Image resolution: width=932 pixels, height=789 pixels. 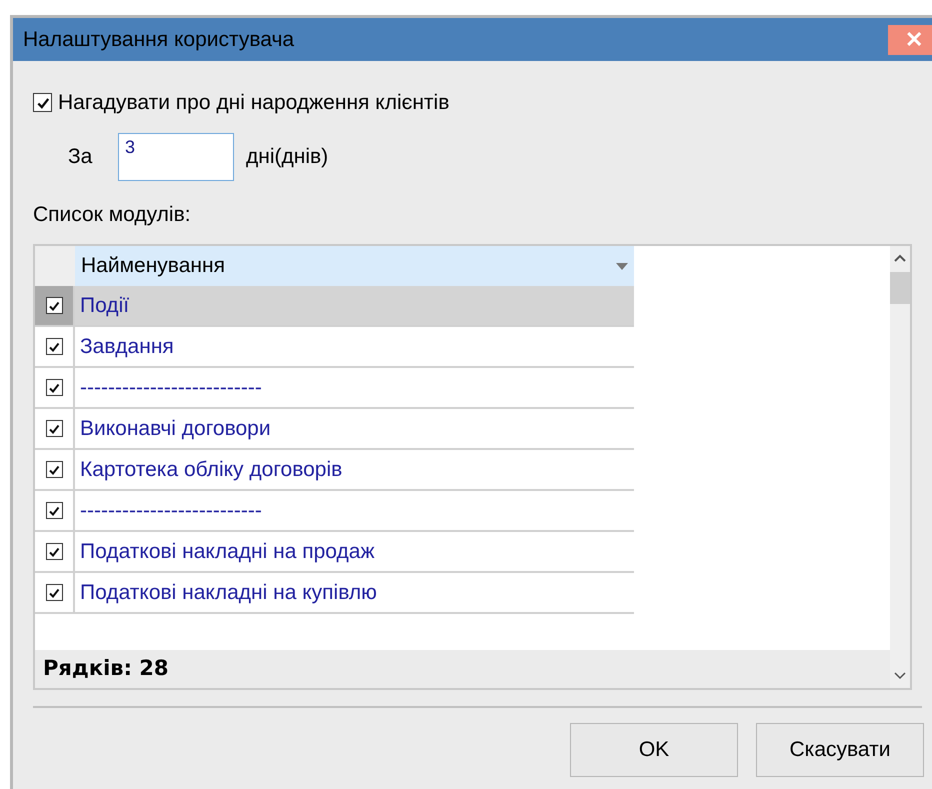 What do you see at coordinates (176, 156) in the screenshot?
I see `days-input-field: 3` at bounding box center [176, 156].